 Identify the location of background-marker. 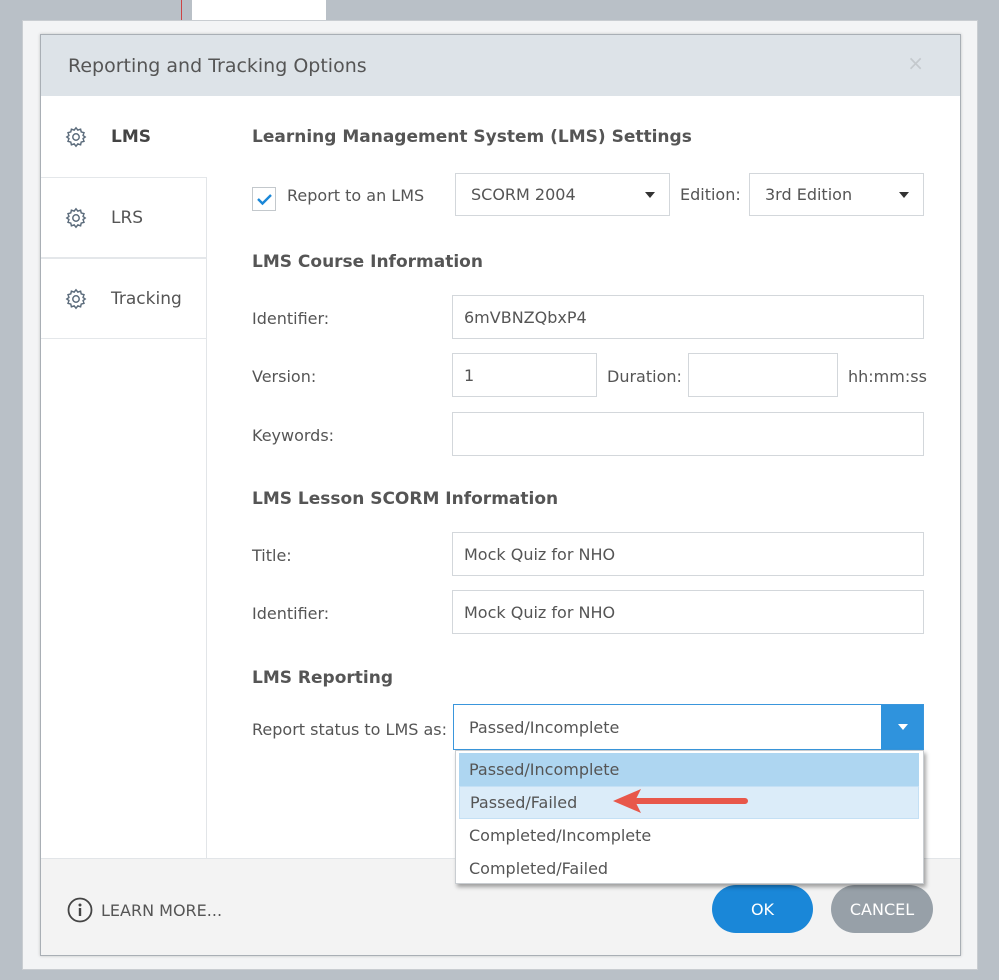
(181, 10).